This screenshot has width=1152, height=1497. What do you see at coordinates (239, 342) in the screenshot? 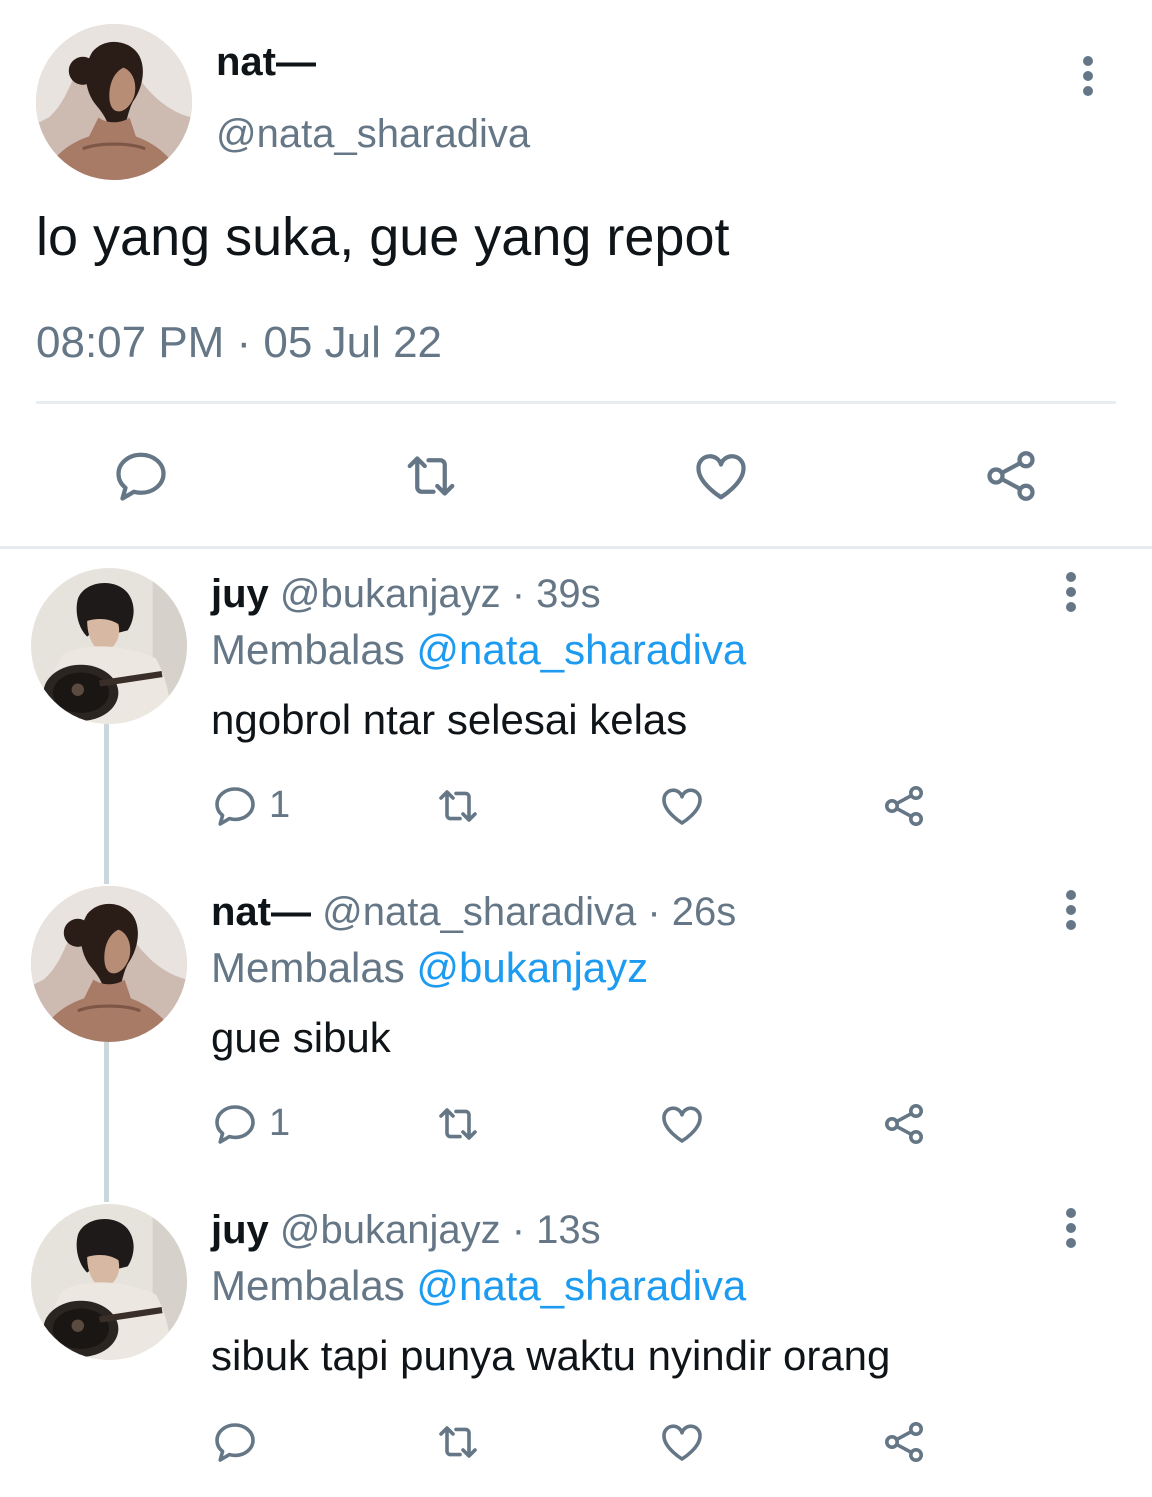
I see `tweet-timestamp: 08:07 PM · 05 Jul 22` at bounding box center [239, 342].